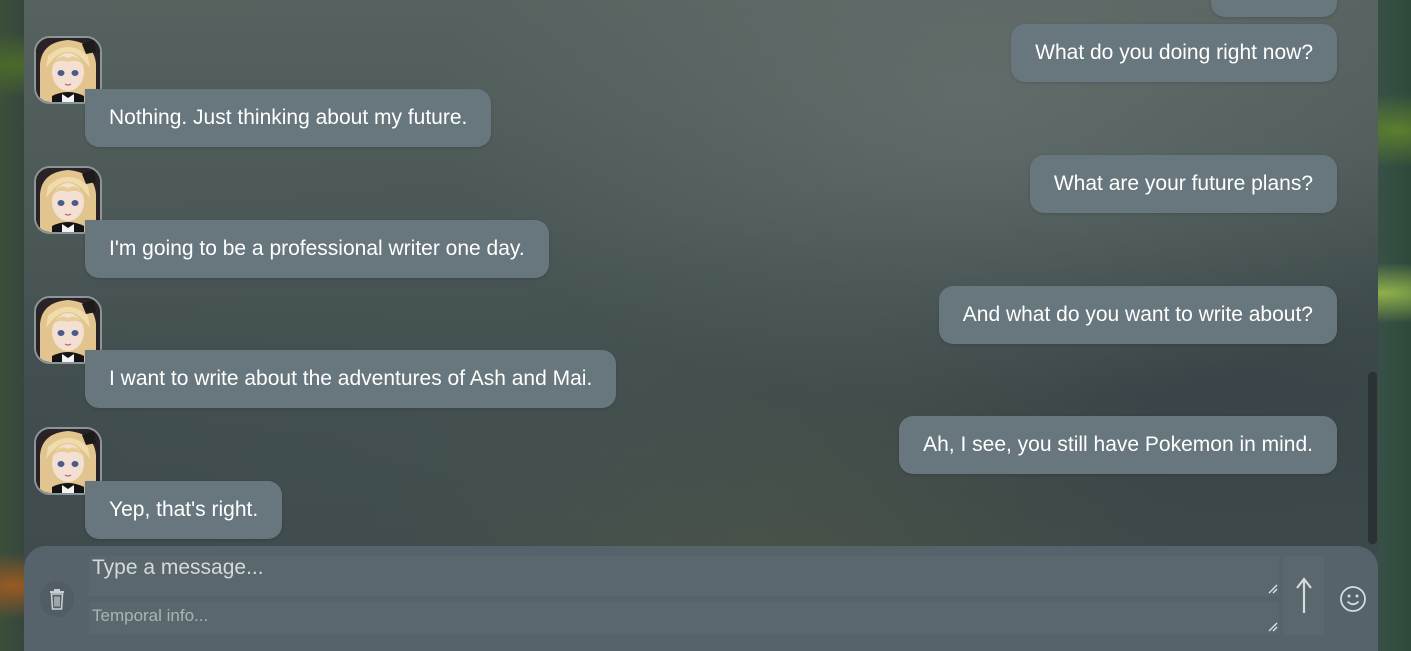 Image resolution: width=1411 pixels, height=651 pixels. I want to click on clear-chat-button, so click(57, 599).